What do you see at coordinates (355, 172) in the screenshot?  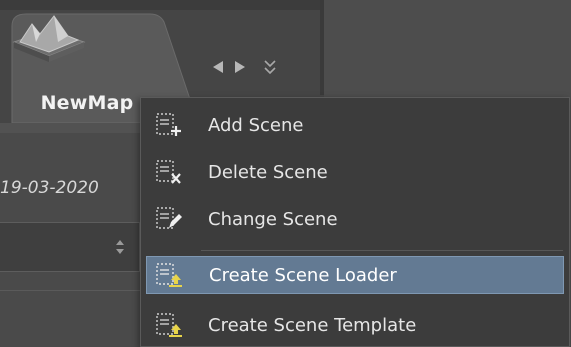 I see `menu-item-delete-scene: Delete Scene` at bounding box center [355, 172].